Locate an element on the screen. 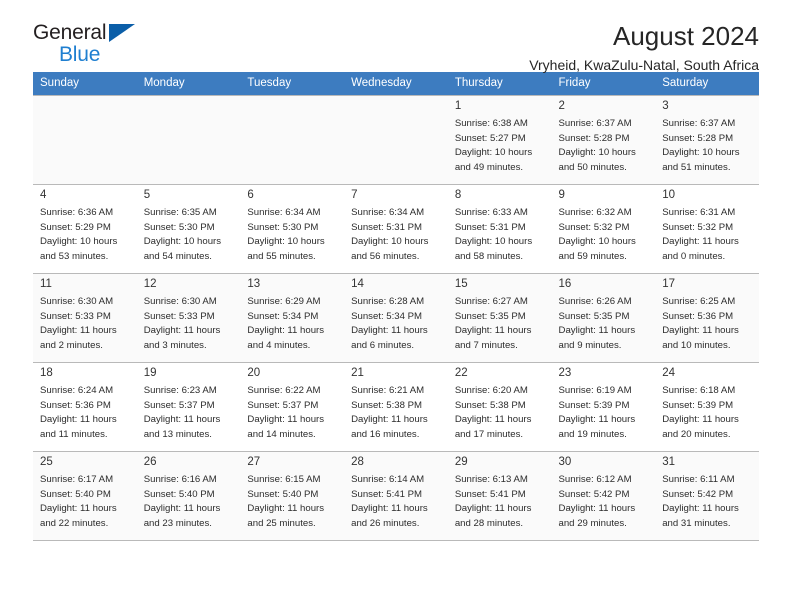 The image size is (792, 612). sunset-time: Sunset: 5:31 PM is located at coordinates (490, 227).